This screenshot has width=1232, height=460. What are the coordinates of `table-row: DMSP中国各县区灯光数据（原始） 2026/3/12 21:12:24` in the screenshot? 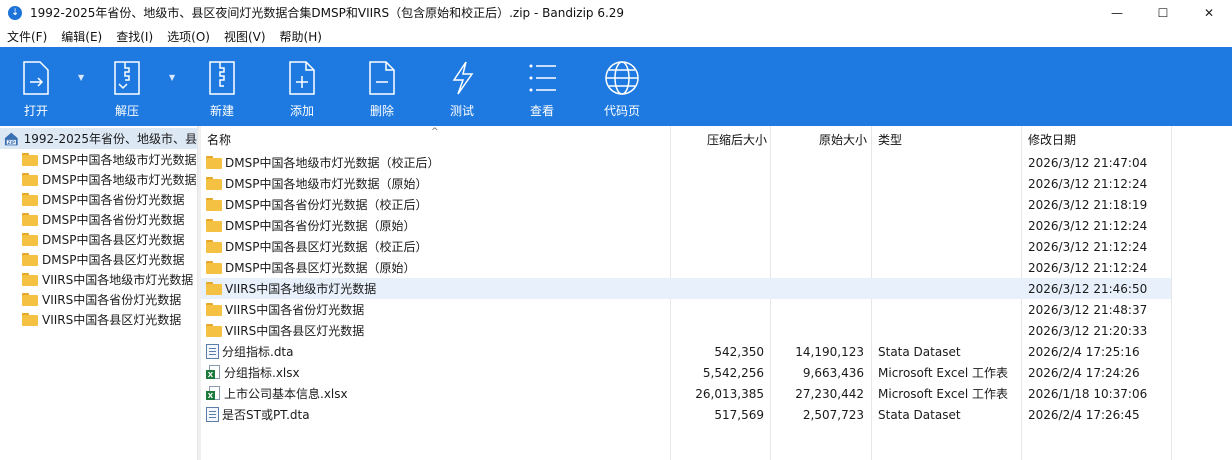 It's located at (686, 267).